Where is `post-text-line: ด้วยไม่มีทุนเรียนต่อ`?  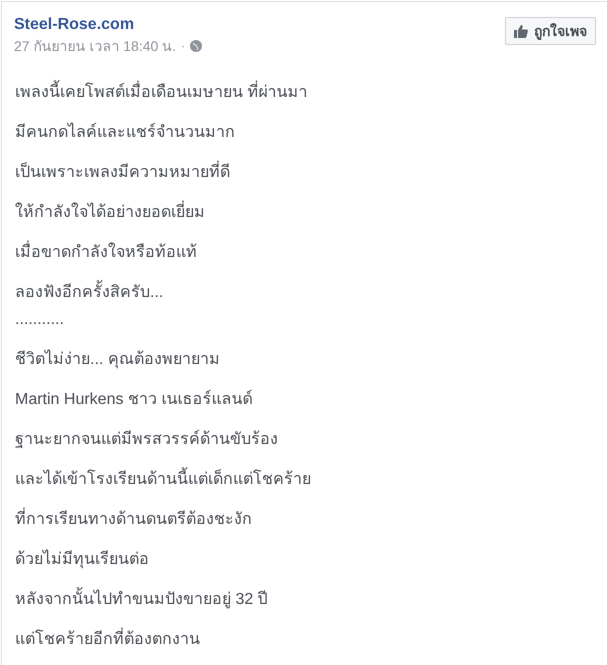 post-text-line: ด้วยไม่มีทุนเรียนต่อ is located at coordinates (82, 559).